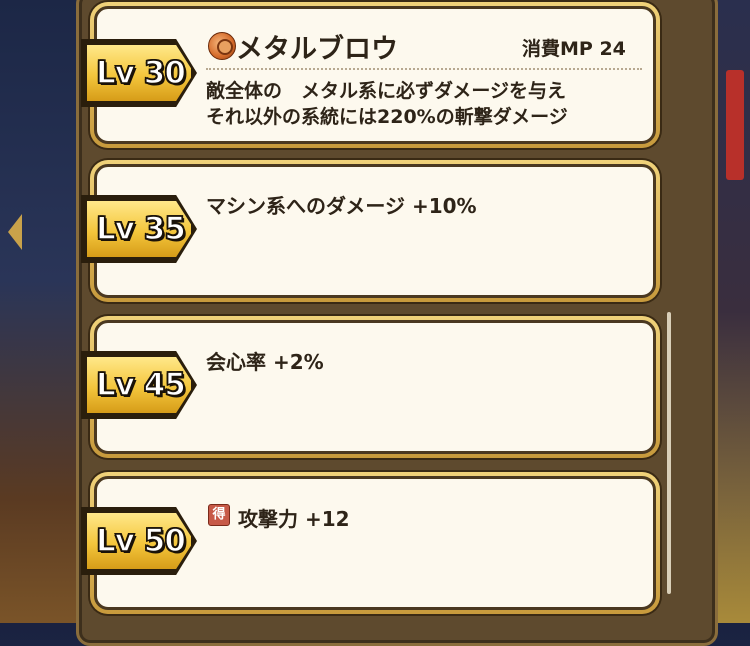 Image resolution: width=750 pixels, height=646 pixels. What do you see at coordinates (222, 46) in the screenshot?
I see `orange-orb-icon` at bounding box center [222, 46].